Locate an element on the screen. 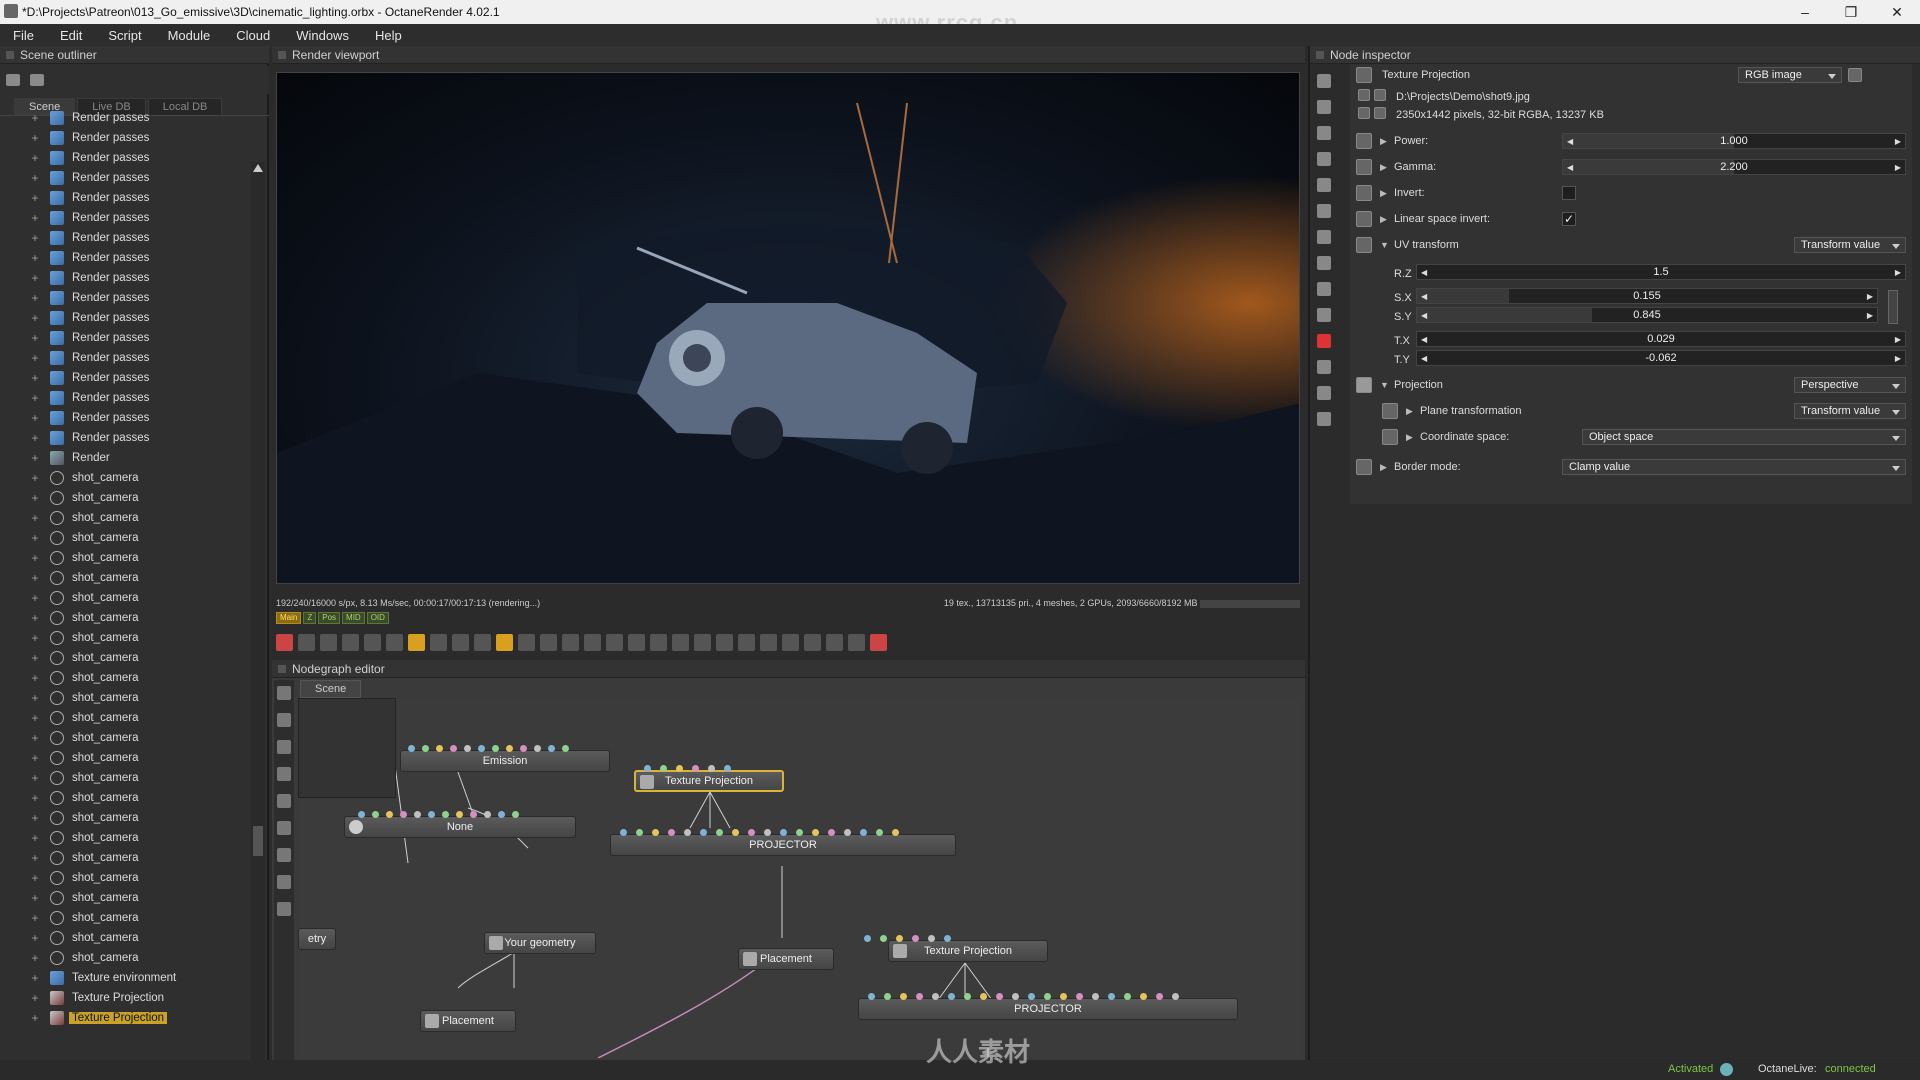 This screenshot has height=1080, width=1920. pause-icon is located at coordinates (394, 642).